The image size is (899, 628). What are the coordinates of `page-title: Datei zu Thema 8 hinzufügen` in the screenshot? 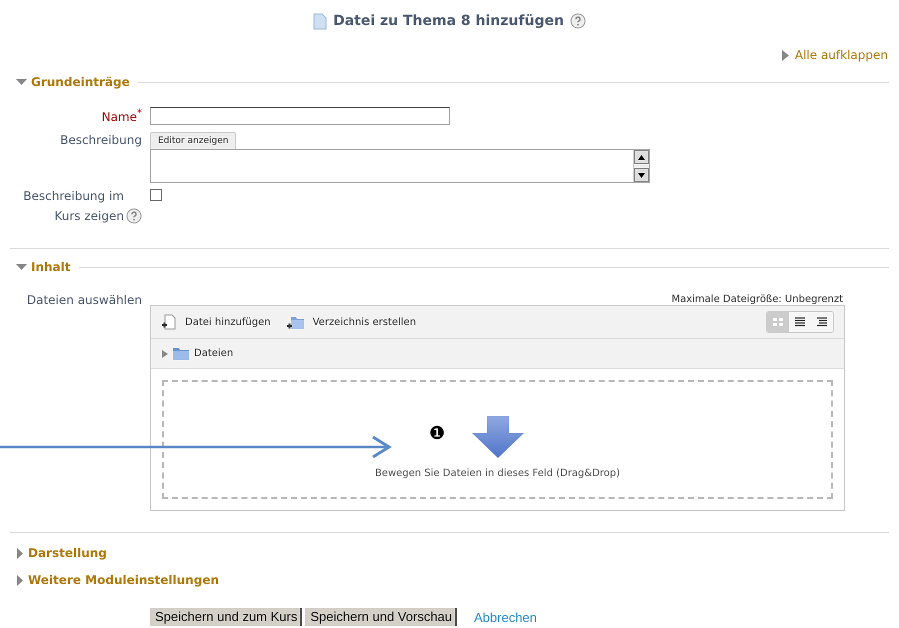 It's located at (448, 21).